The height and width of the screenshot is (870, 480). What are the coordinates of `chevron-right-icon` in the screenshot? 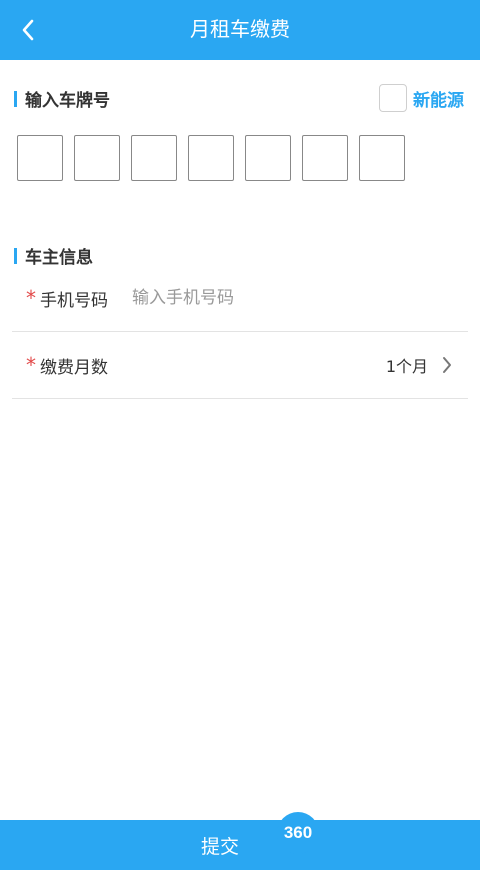 It's located at (447, 365).